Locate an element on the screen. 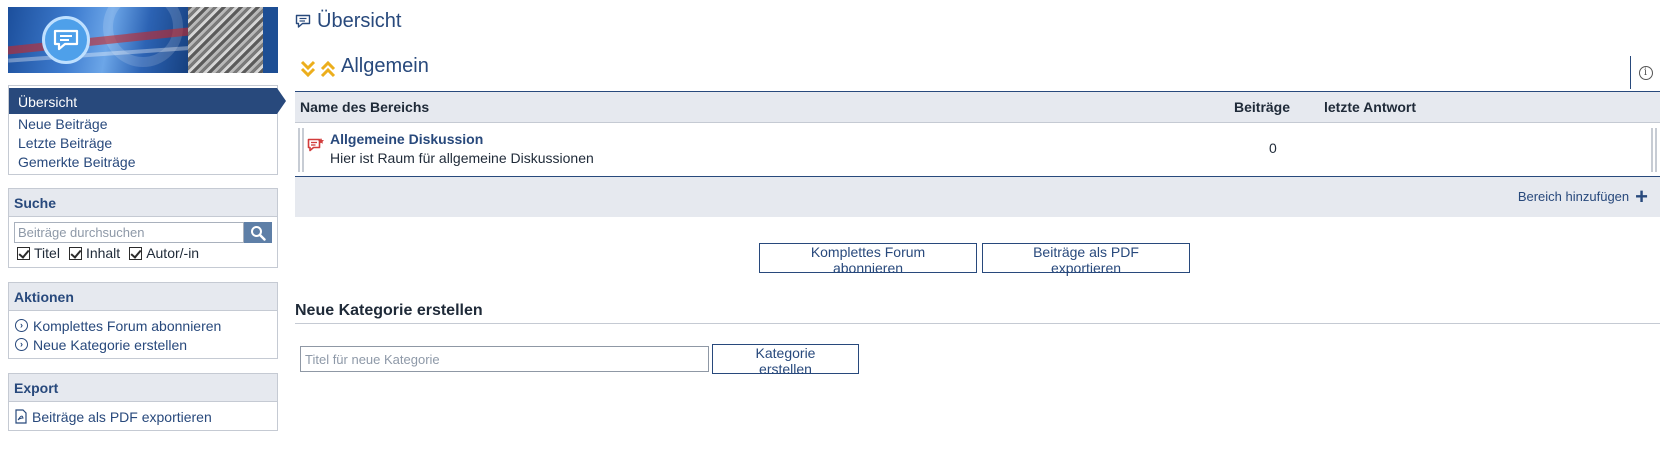  sidebar-item-letzte-beitraege: Letzte Beiträge is located at coordinates (143, 142).